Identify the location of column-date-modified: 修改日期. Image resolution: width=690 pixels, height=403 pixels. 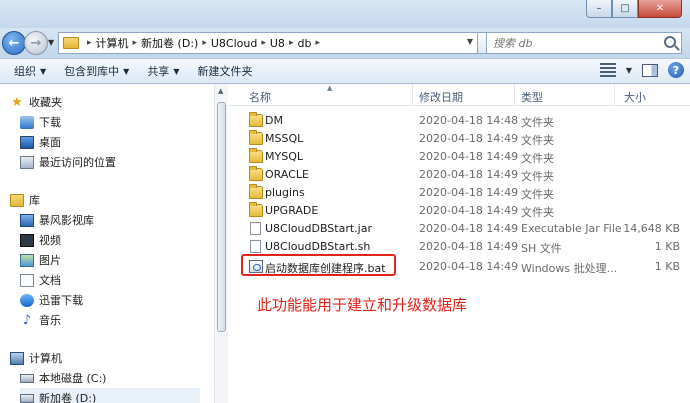
(441, 97).